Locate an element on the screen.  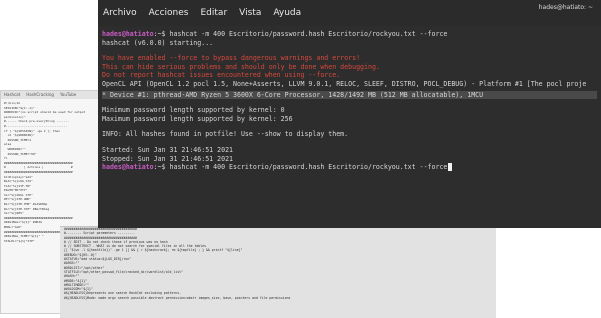
menu-item-editar: Editar is located at coordinates (214, 13).